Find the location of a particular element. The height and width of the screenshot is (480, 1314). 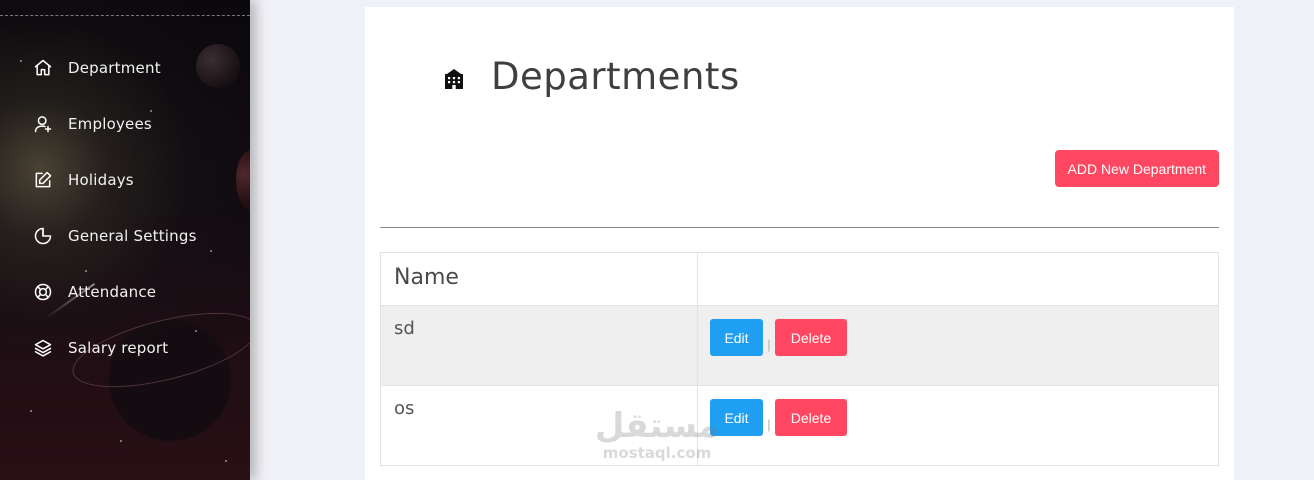

table-row: os Edit | Delete is located at coordinates (799, 425).